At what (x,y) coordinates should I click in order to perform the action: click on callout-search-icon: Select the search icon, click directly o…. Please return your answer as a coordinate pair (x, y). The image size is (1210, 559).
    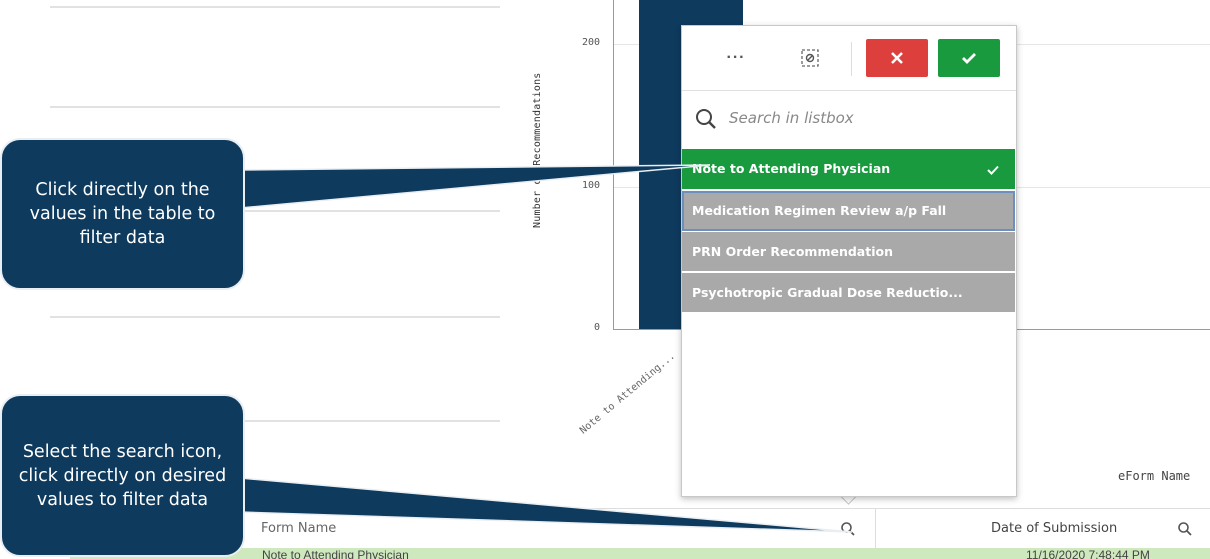
    Looking at the image, I should click on (122, 475).